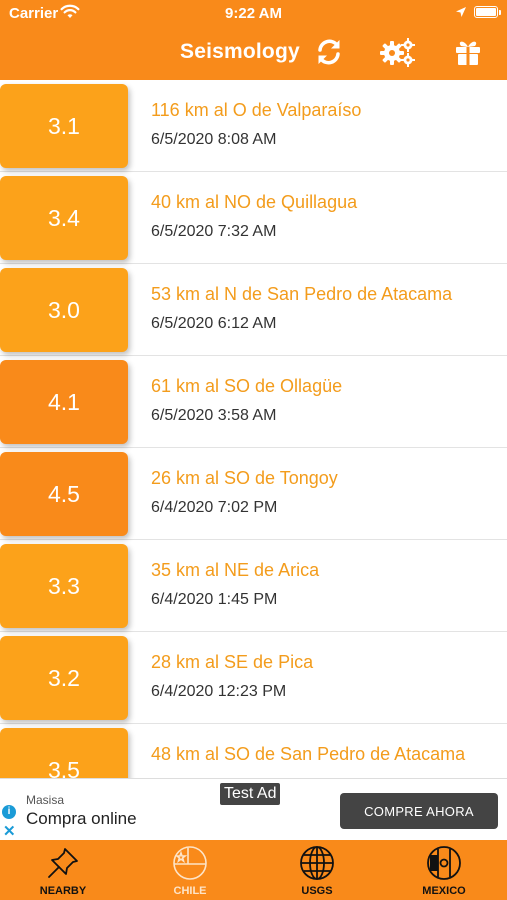 The height and width of the screenshot is (900, 507). Describe the element at coordinates (317, 863) in the screenshot. I see `globe-icon` at that location.